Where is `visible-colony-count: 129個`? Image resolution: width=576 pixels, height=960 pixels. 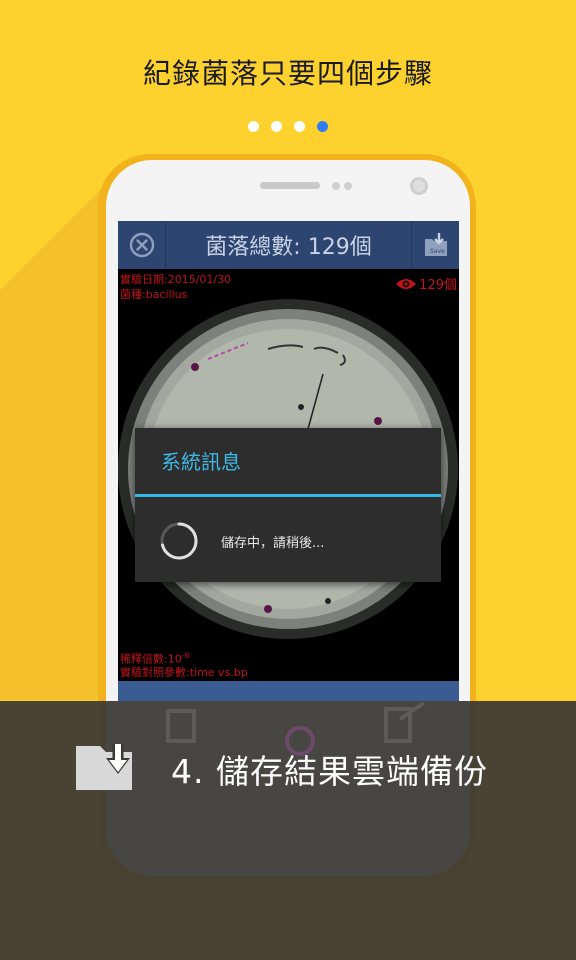
visible-colony-count: 129個 is located at coordinates (426, 283).